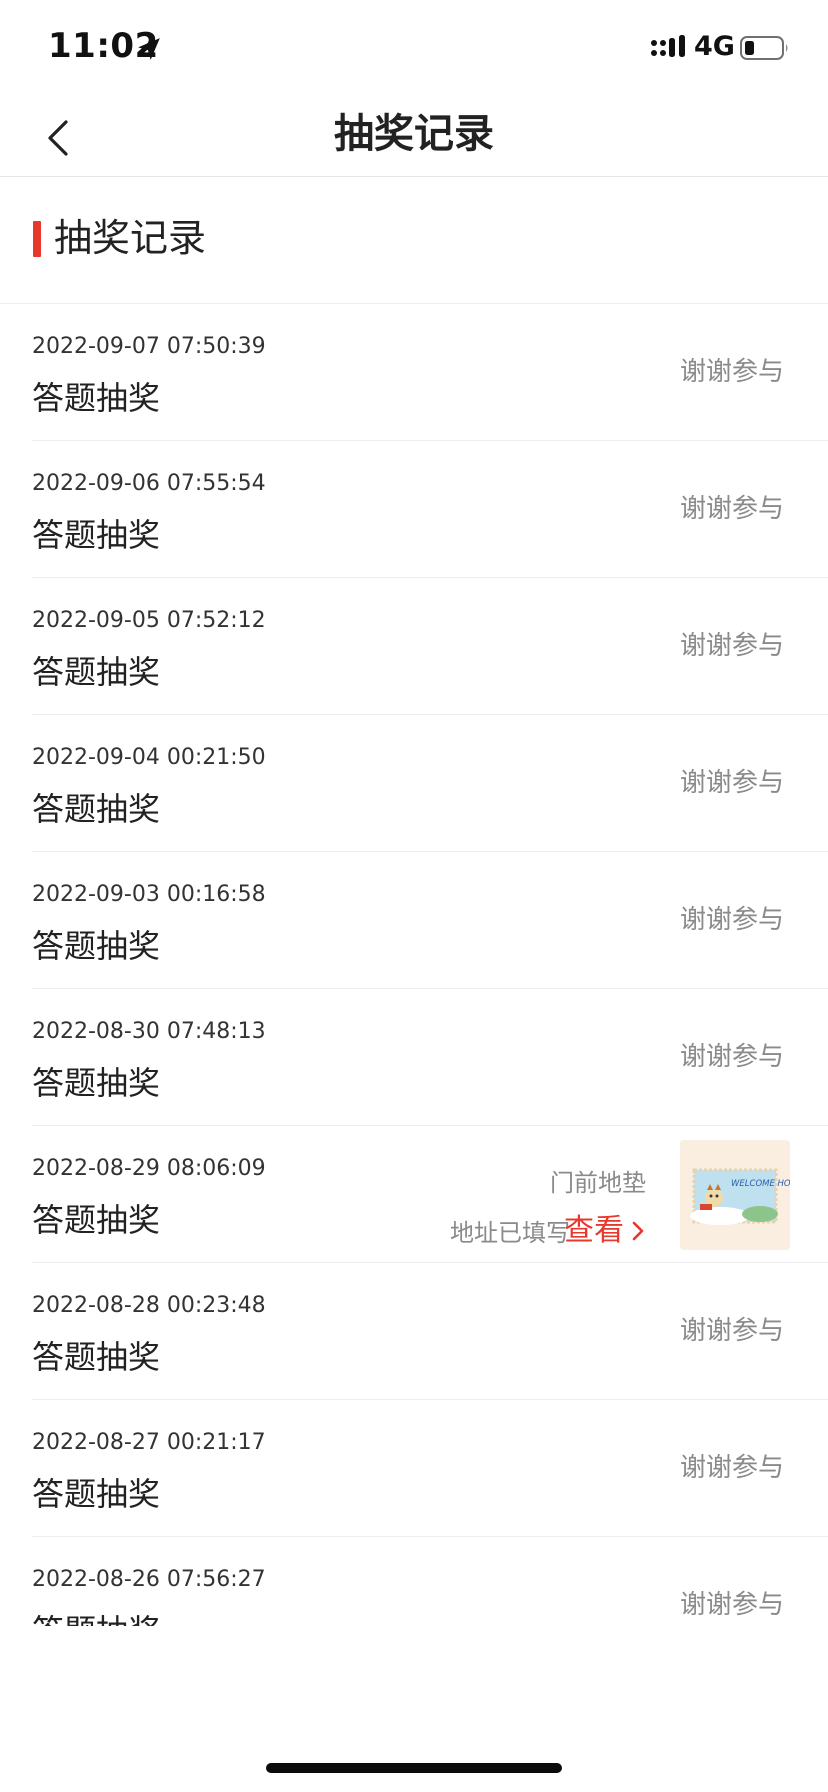  What do you see at coordinates (149, 346) in the screenshot?
I see `record-date: 2022-09-07 07:50:39` at bounding box center [149, 346].